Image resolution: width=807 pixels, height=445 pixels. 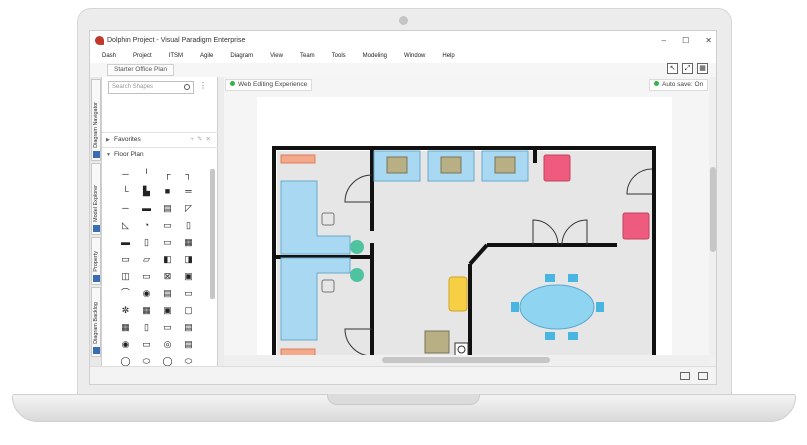 What do you see at coordinates (96, 322) in the screenshot?
I see `tab-diagram-backlog: Diagram Backlog` at bounding box center [96, 322].